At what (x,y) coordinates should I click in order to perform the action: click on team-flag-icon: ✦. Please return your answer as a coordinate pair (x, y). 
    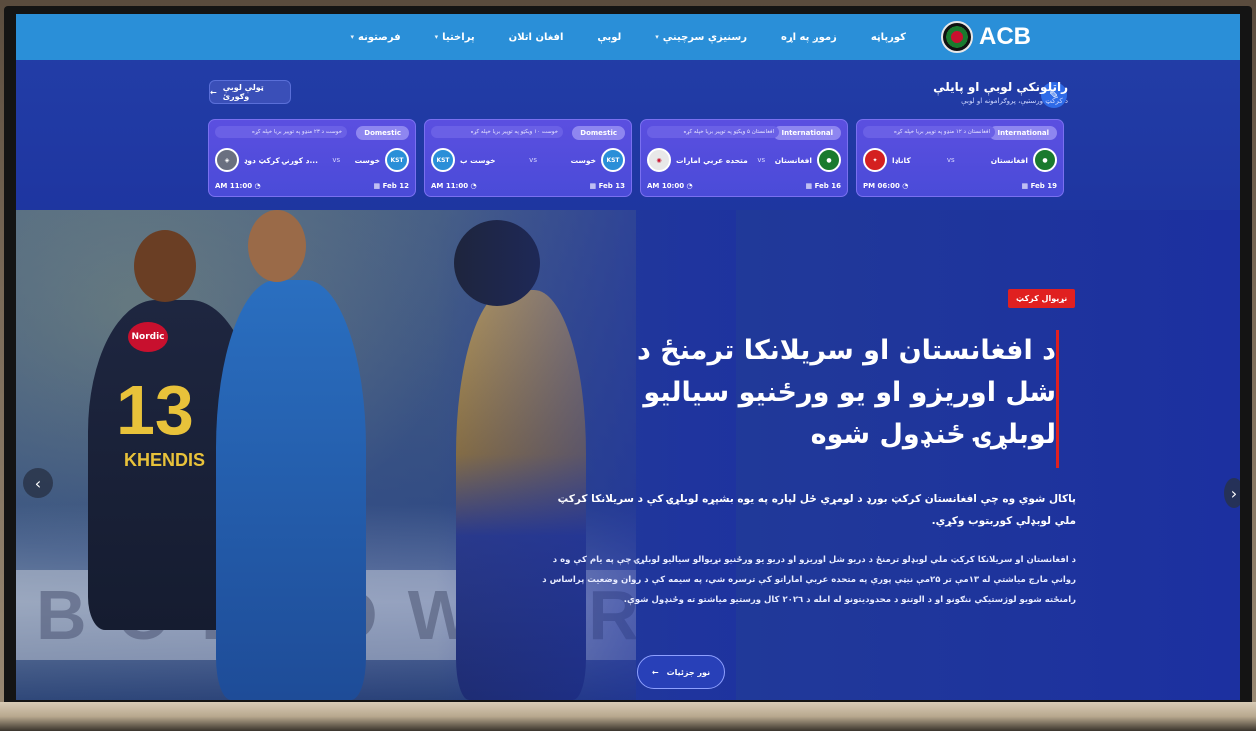
    Looking at the image, I should click on (875, 160).